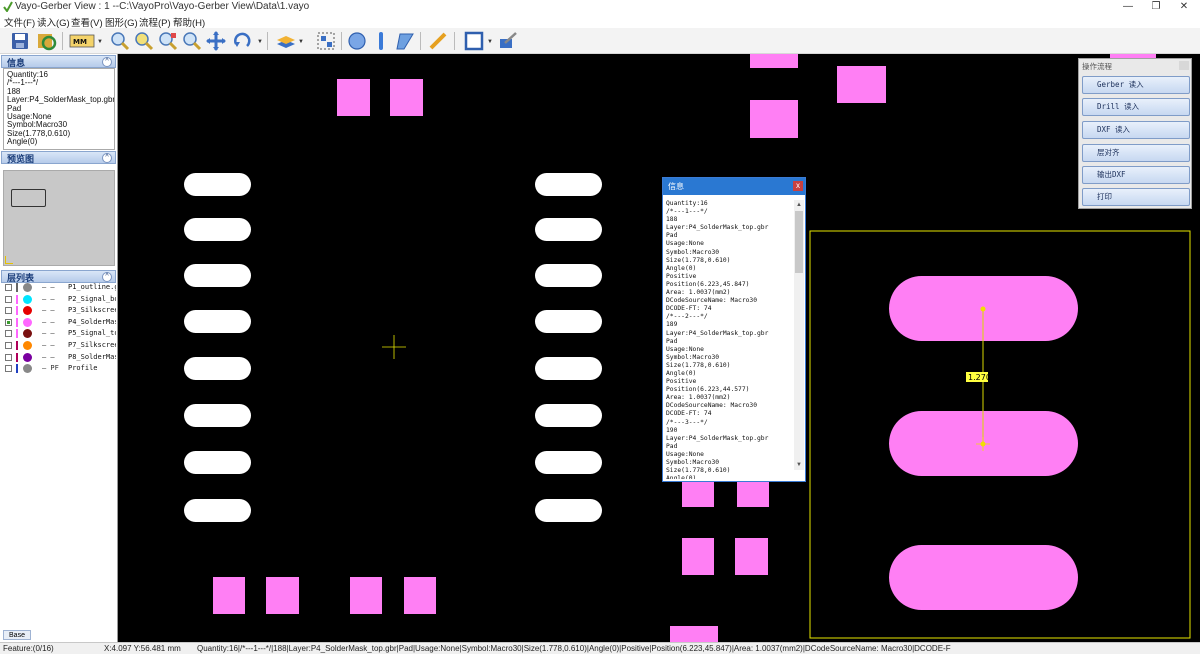 This screenshot has height=654, width=1200. What do you see at coordinates (286, 41) in the screenshot?
I see `layers-icon` at bounding box center [286, 41].